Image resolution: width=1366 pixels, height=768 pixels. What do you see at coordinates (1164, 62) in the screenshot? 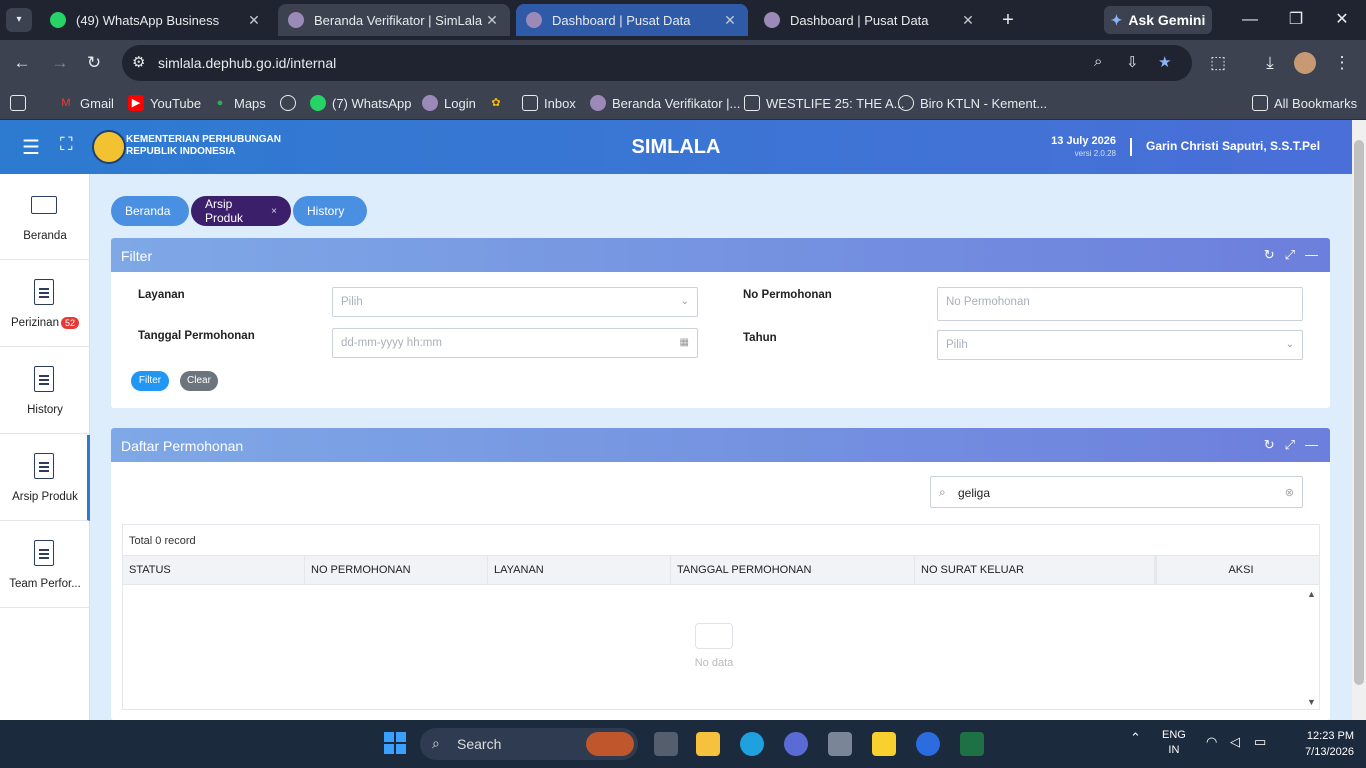
I see `bookmark-star-icon: ★` at bounding box center [1164, 62].